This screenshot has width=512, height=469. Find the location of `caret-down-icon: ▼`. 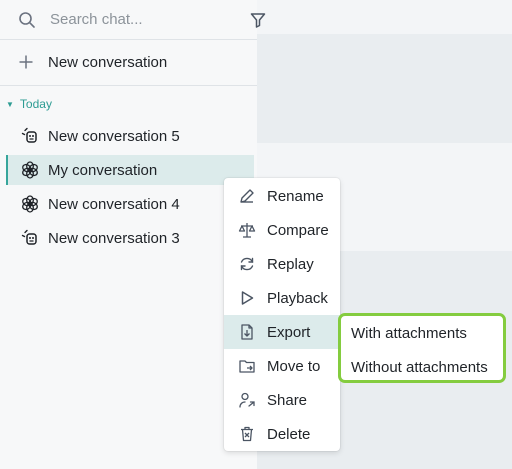

caret-down-icon: ▼ is located at coordinates (10, 104).